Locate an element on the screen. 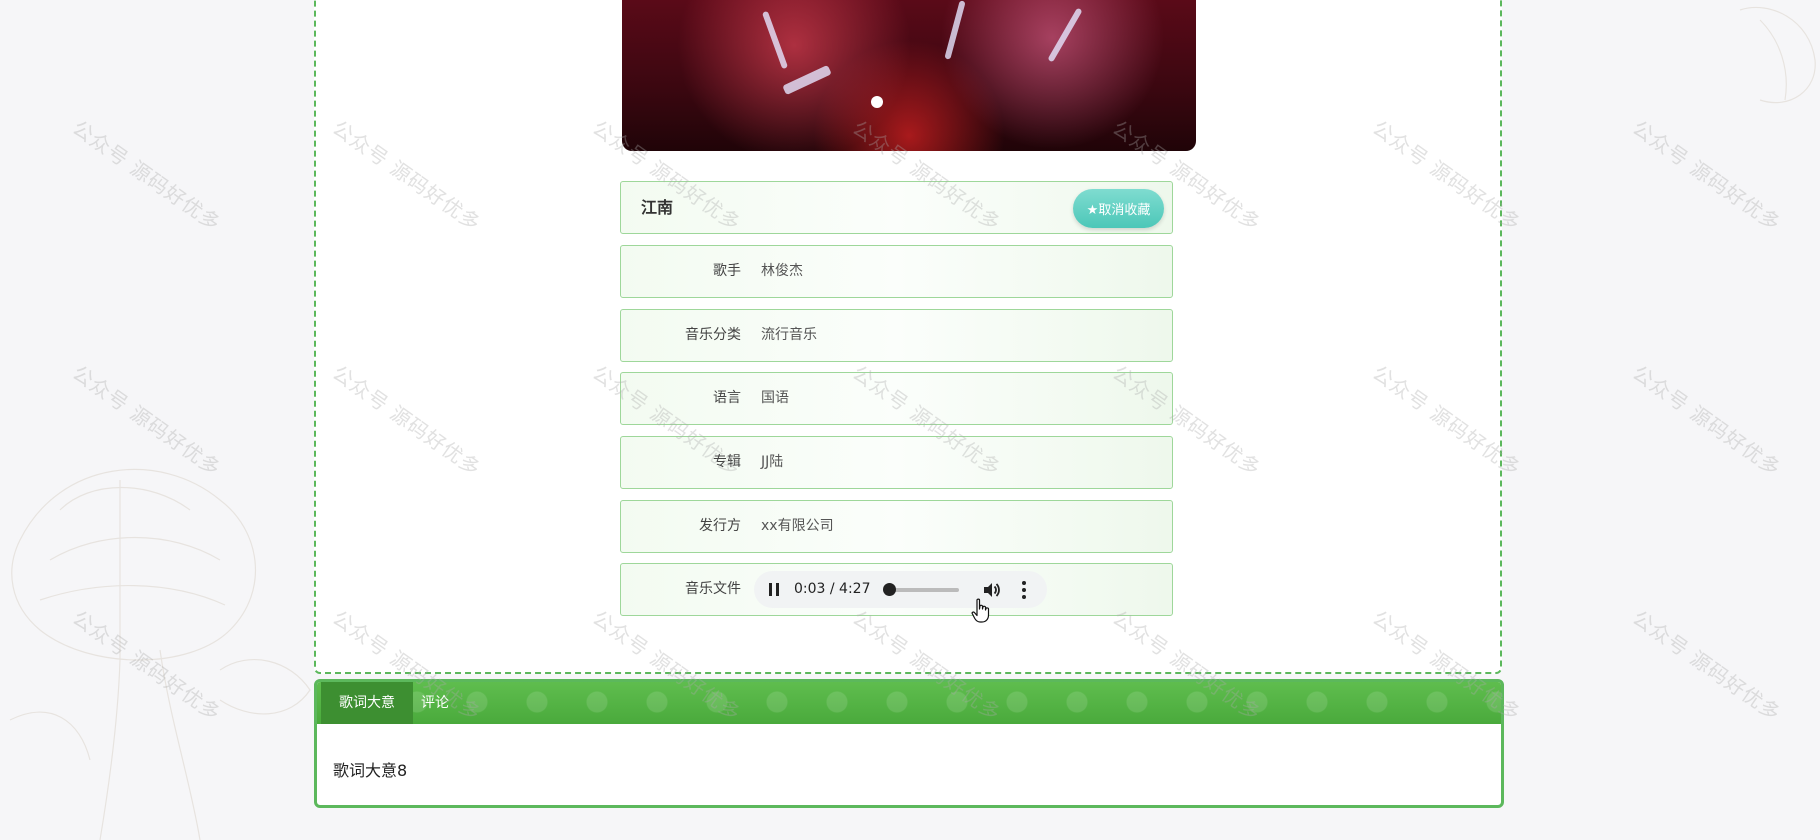 This screenshot has width=1820, height=840. volume-icon is located at coordinates (991, 590).